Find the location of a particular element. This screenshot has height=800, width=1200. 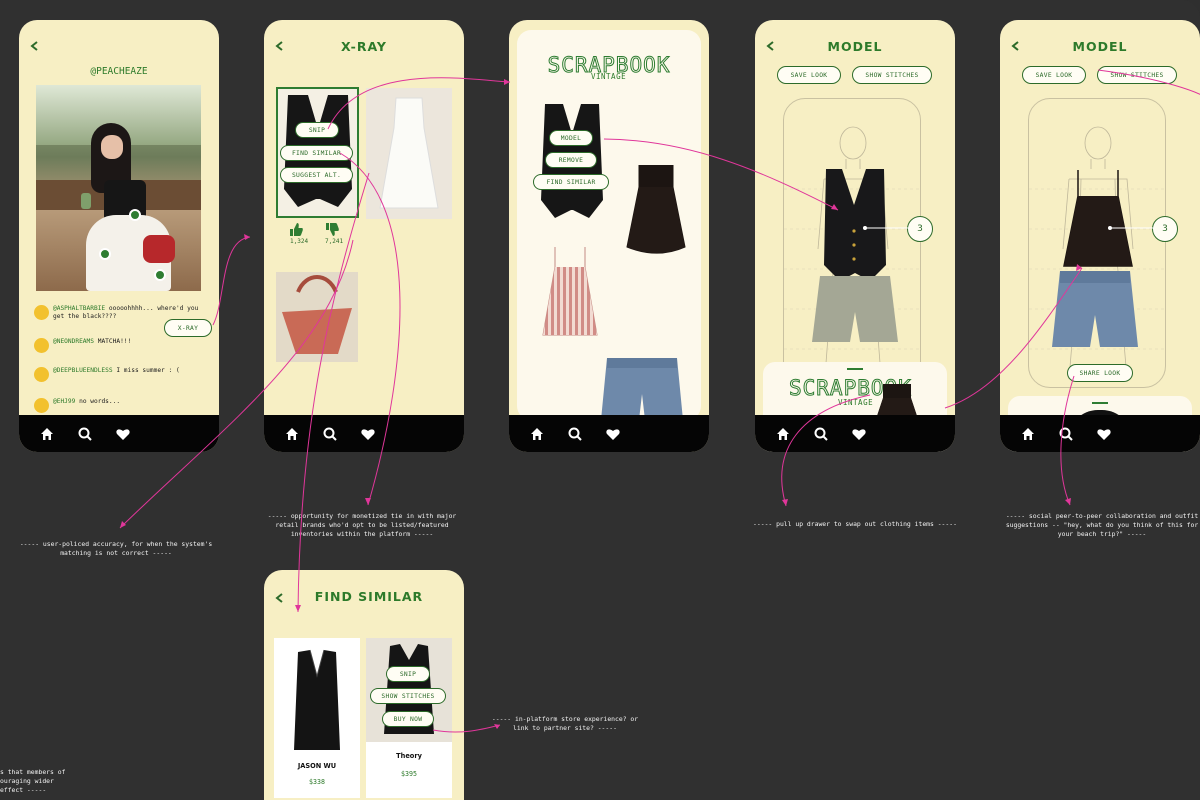

product-price: $338 is located at coordinates (317, 782).